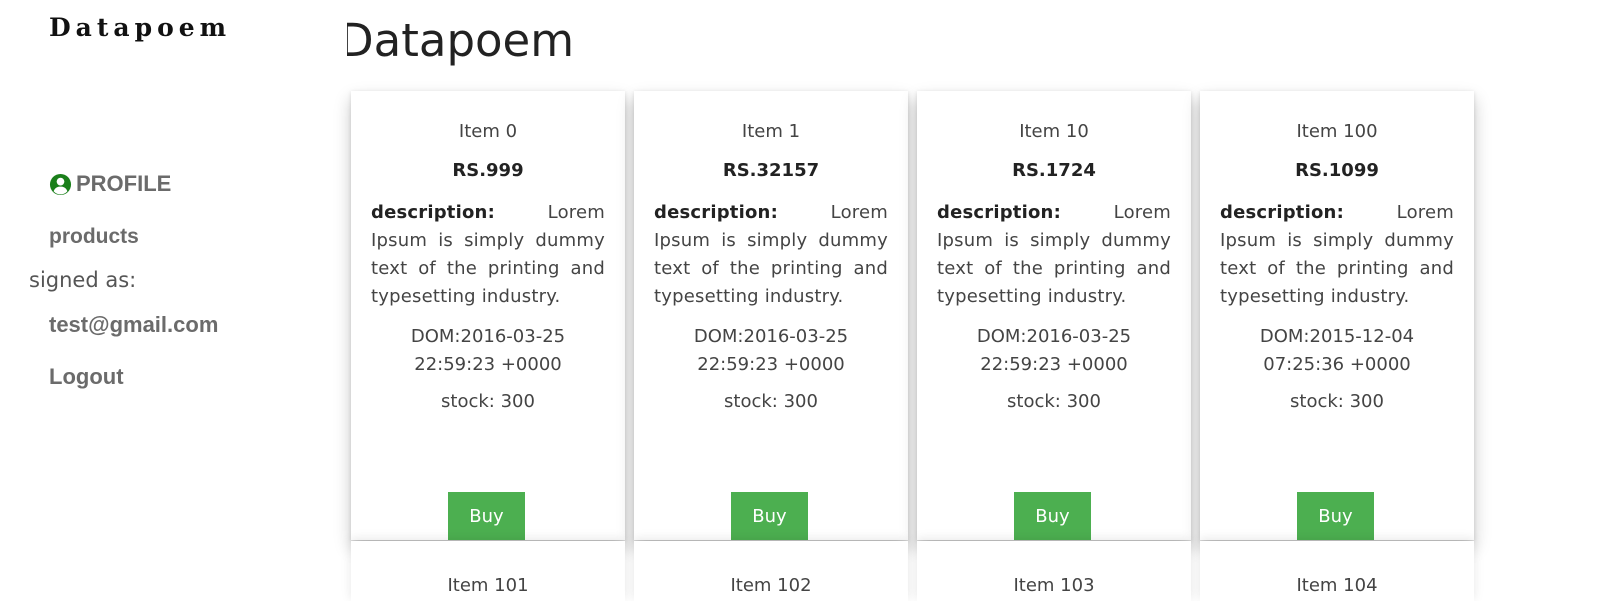 The image size is (1616, 601). I want to click on nav-profile-label: PROFILE, so click(124, 183).